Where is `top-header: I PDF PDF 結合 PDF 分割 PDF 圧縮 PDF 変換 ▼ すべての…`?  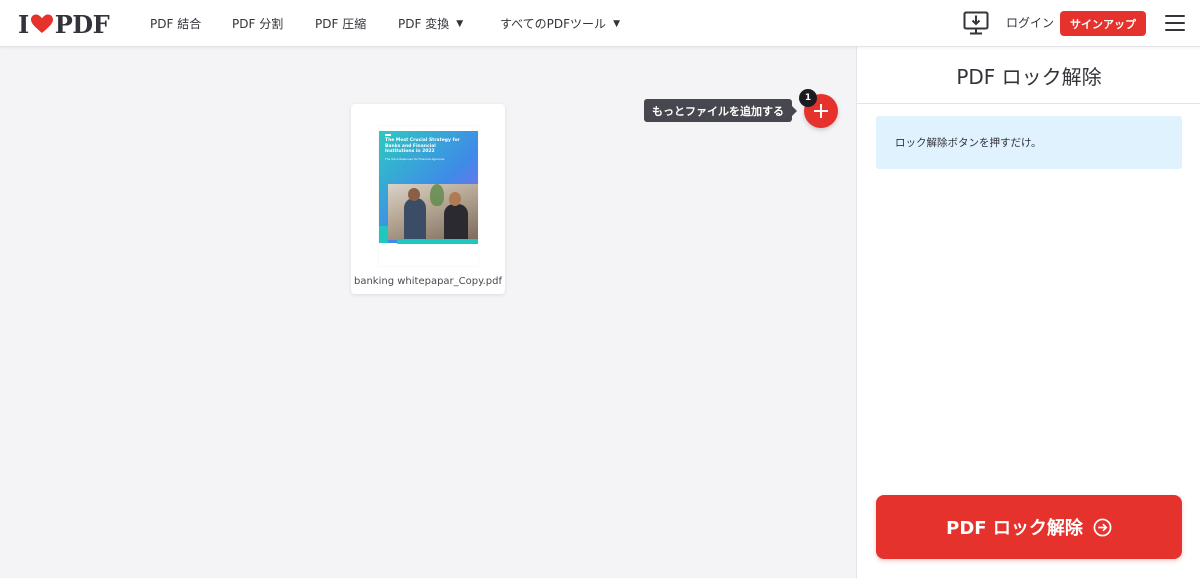 top-header: I PDF PDF 結合 PDF 分割 PDF 圧縮 PDF 変換 ▼ すべての… is located at coordinates (600, 23).